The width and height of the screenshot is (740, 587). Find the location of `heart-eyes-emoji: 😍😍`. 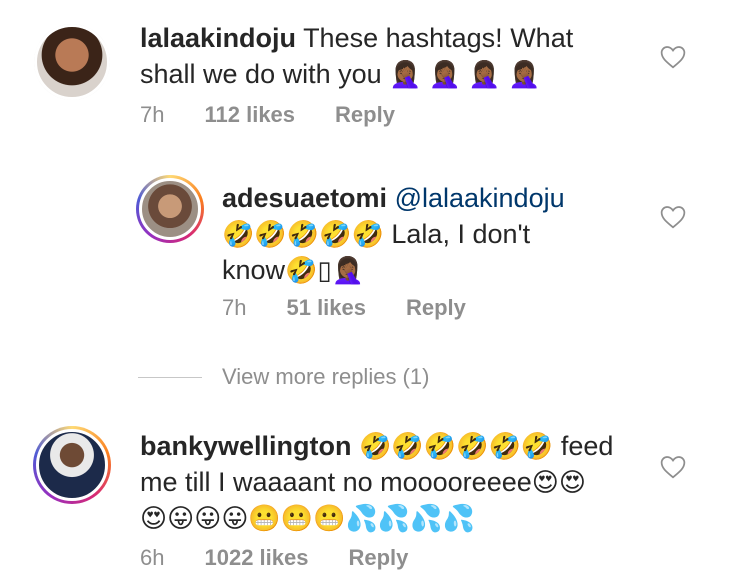

heart-eyes-emoji: 😍😍 is located at coordinates (558, 482).